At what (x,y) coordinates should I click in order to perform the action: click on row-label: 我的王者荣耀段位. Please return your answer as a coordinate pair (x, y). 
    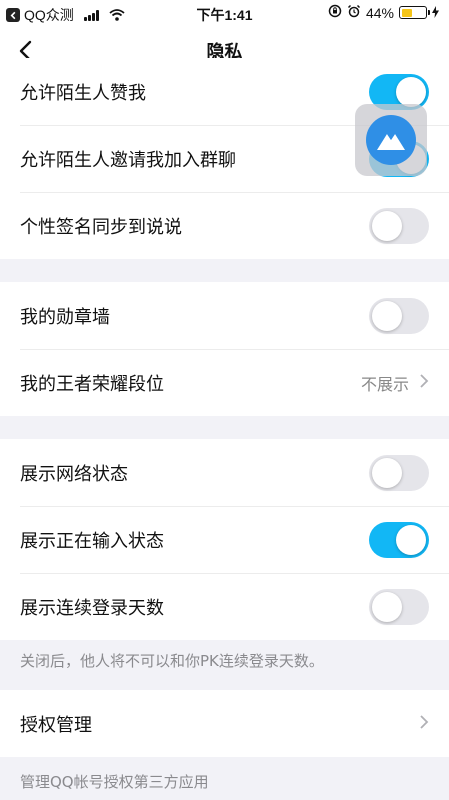
    Looking at the image, I should click on (92, 384).